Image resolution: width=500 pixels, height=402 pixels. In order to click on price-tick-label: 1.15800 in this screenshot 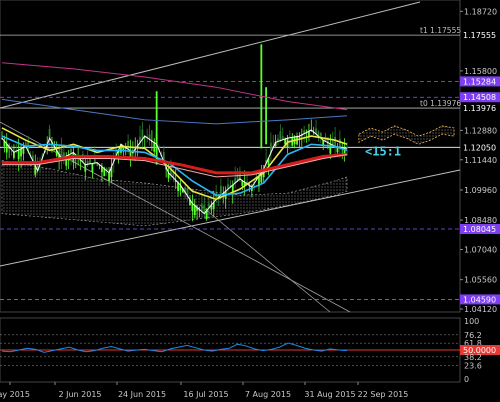, I will do `click(480, 71)`.